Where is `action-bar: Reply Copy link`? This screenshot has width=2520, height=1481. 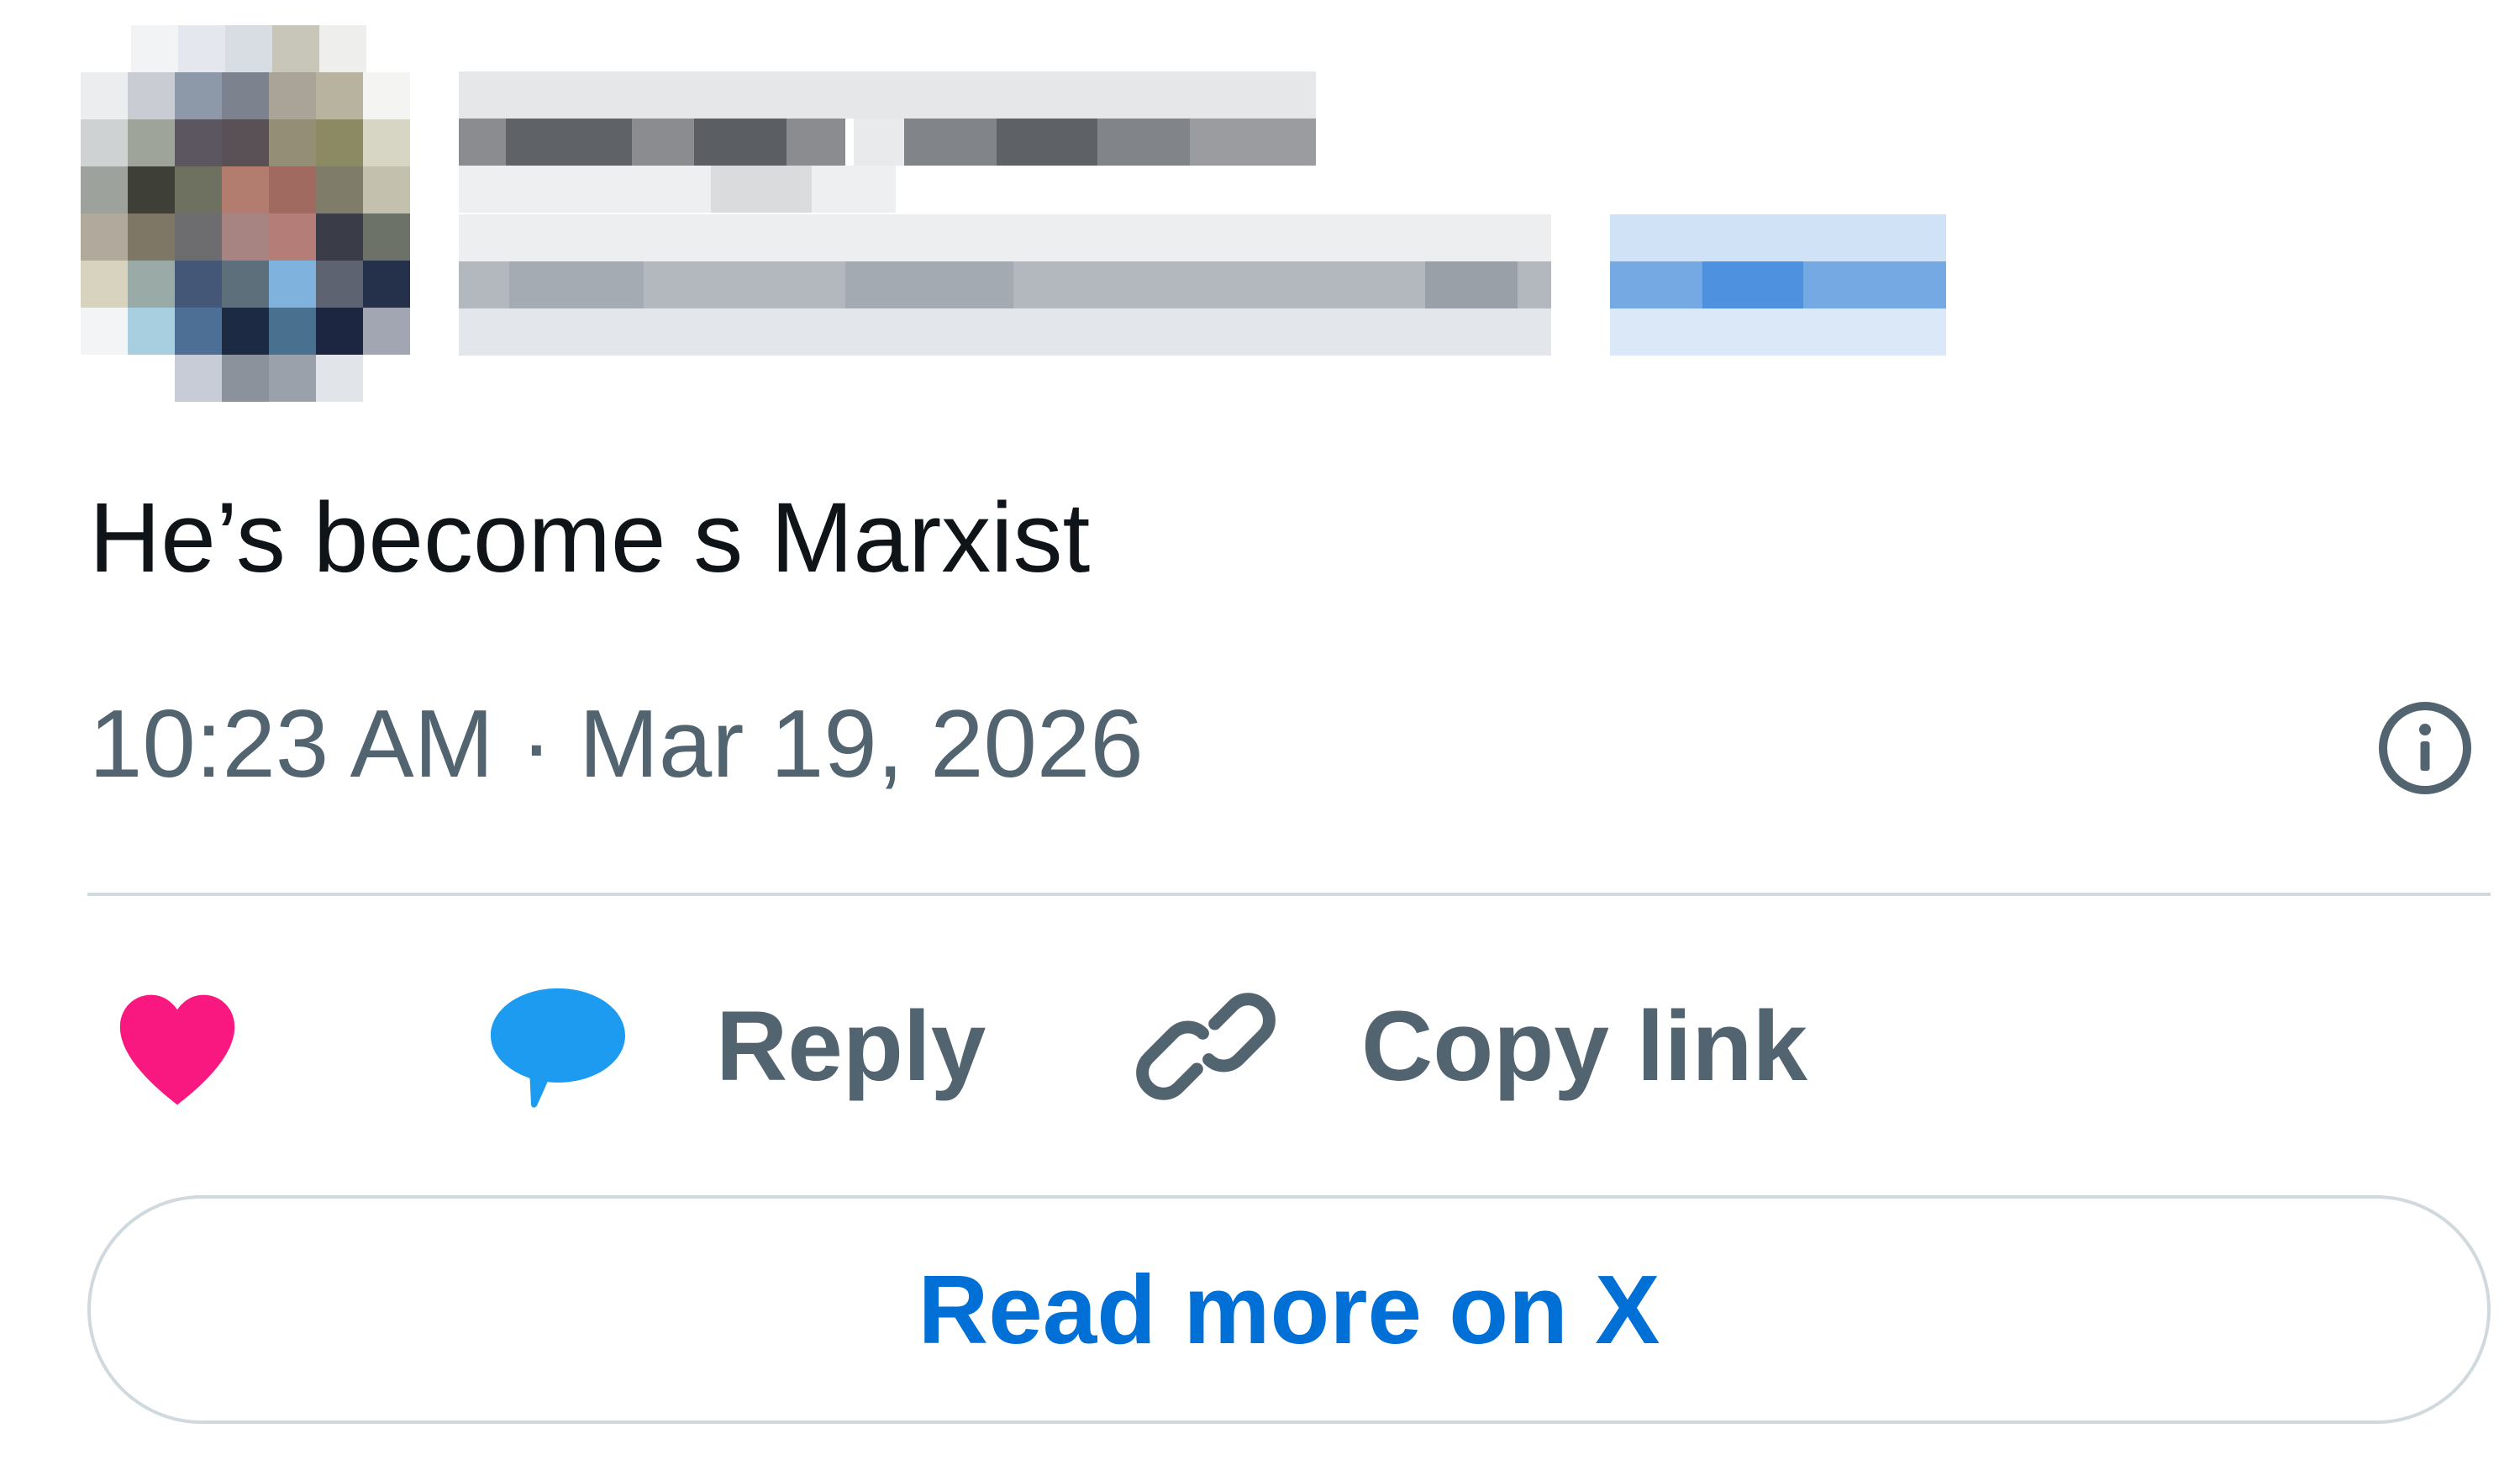
action-bar: Reply Copy link is located at coordinates (1290, 1047).